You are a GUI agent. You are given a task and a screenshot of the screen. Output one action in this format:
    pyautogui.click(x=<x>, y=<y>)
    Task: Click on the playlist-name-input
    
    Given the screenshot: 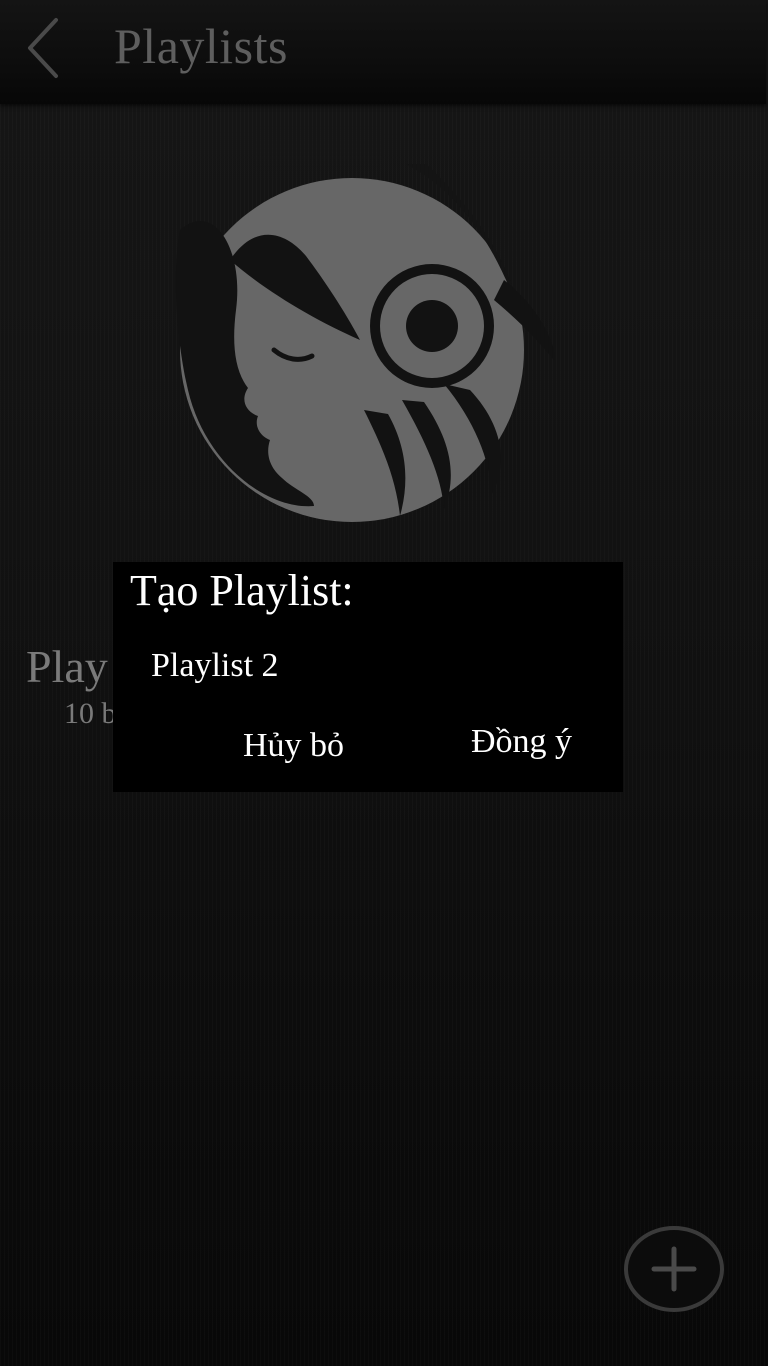 What is the action you would take?
    pyautogui.click(x=371, y=666)
    